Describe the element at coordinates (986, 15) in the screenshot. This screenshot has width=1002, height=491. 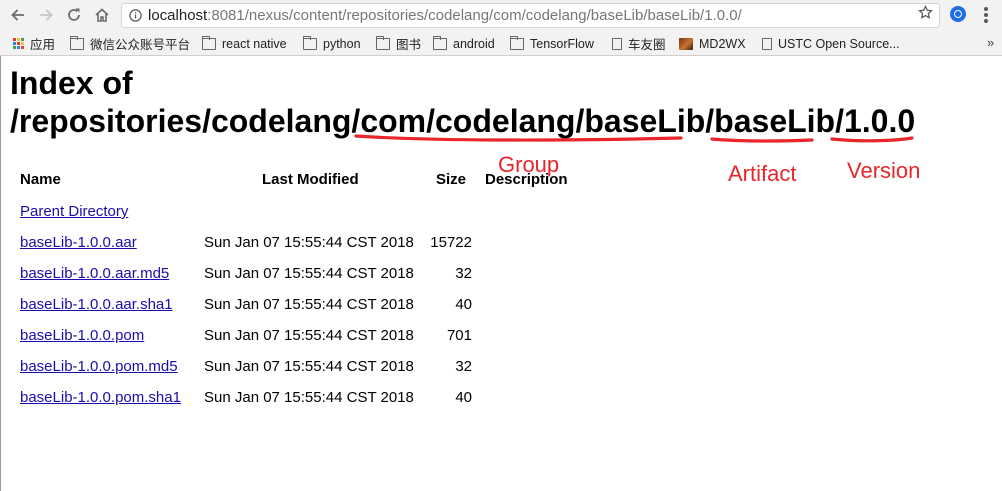
I see `browser-menu-icon` at that location.